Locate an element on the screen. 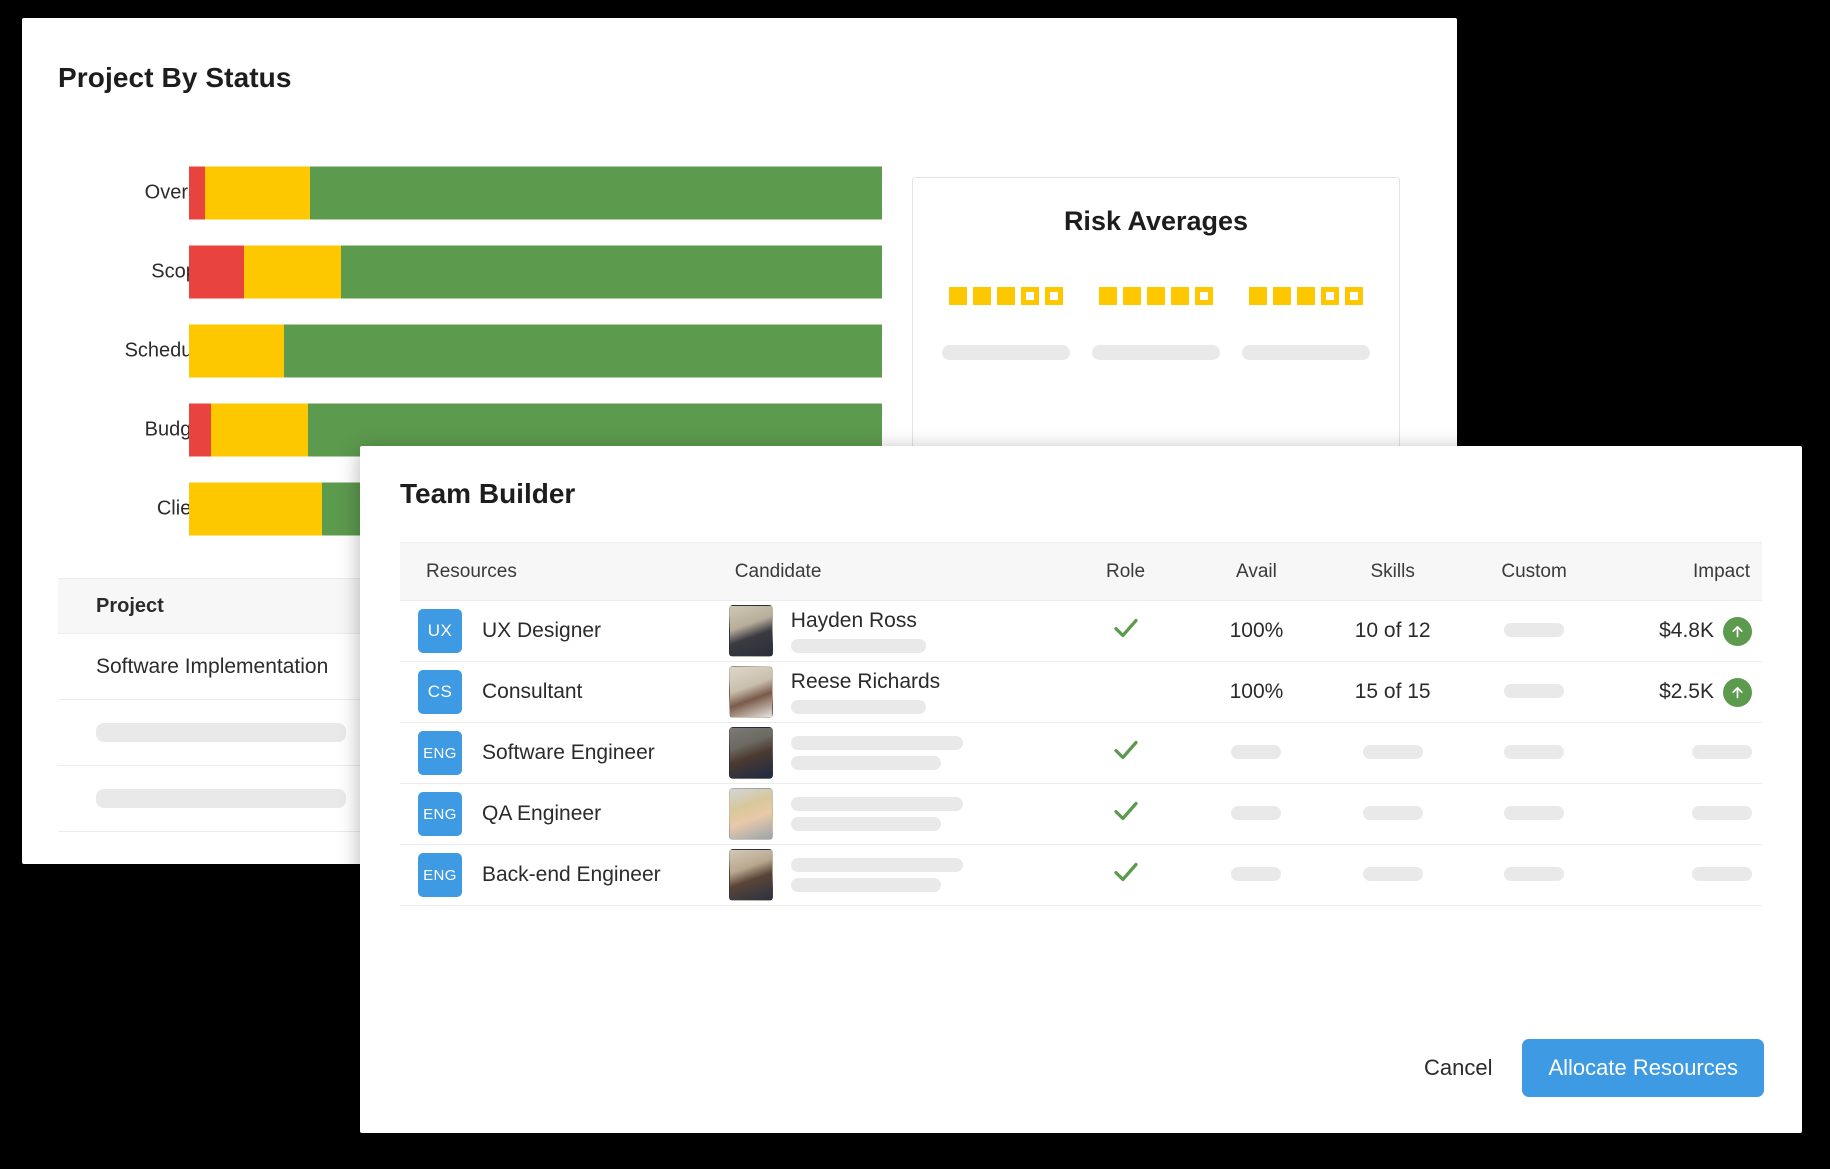 The image size is (1830, 1169). risk-averages-title: Risk Averages is located at coordinates (1156, 221).